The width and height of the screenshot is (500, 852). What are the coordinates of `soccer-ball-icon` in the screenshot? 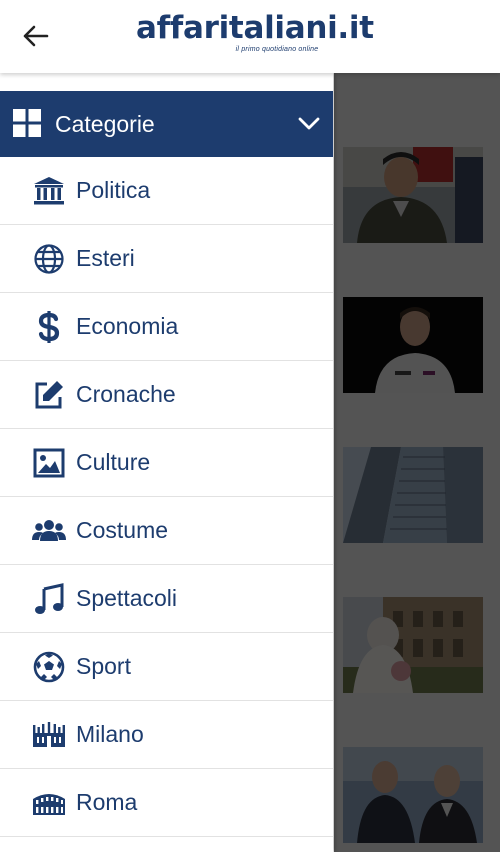 It's located at (49, 667).